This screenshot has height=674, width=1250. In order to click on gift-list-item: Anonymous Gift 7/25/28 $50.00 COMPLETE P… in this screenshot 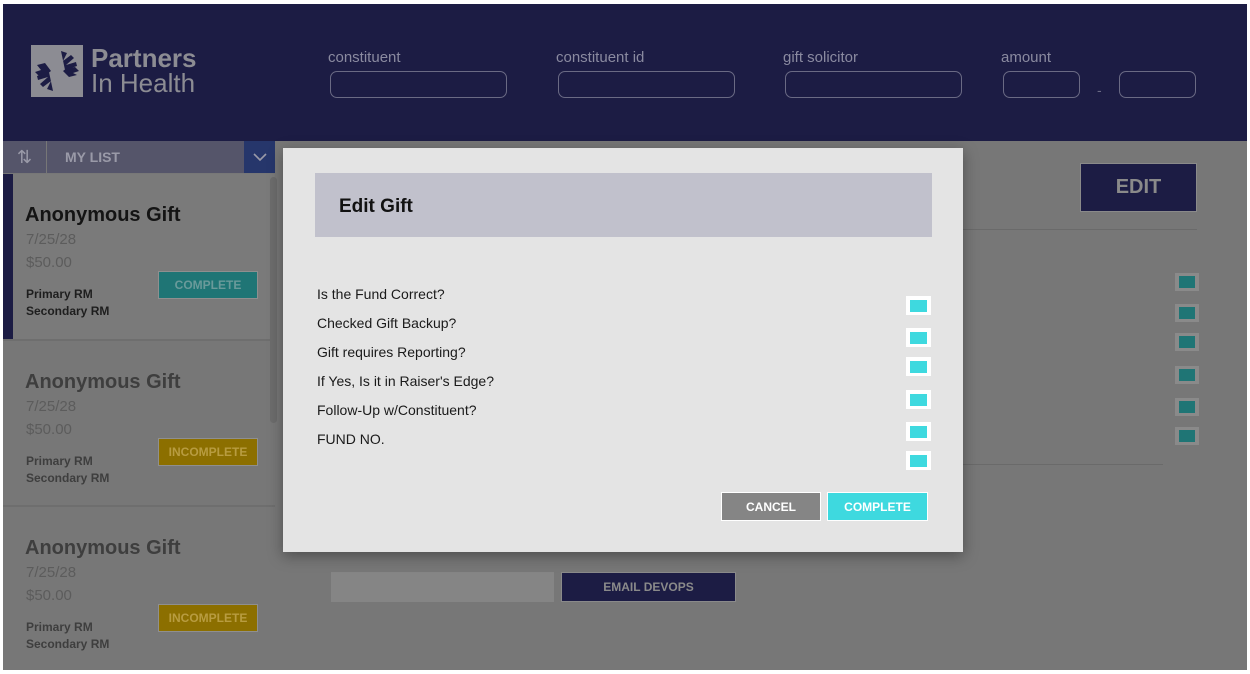, I will do `click(139, 257)`.